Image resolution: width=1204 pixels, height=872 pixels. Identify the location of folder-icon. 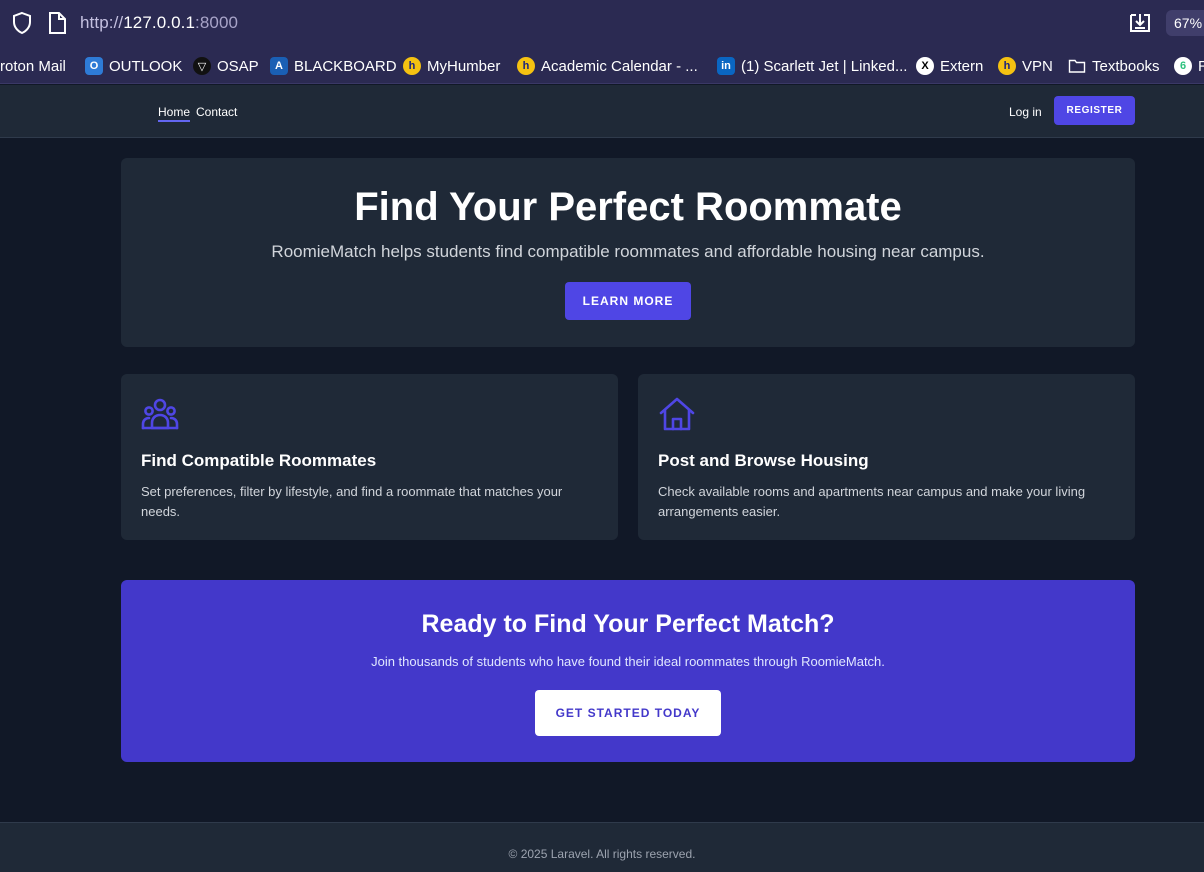
(1077, 66).